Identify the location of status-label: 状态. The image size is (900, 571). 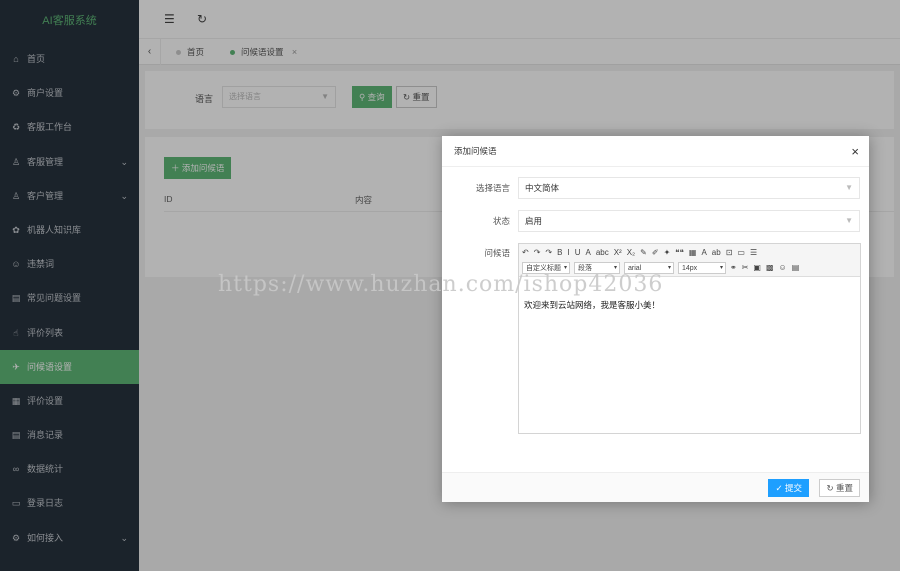
(501, 221).